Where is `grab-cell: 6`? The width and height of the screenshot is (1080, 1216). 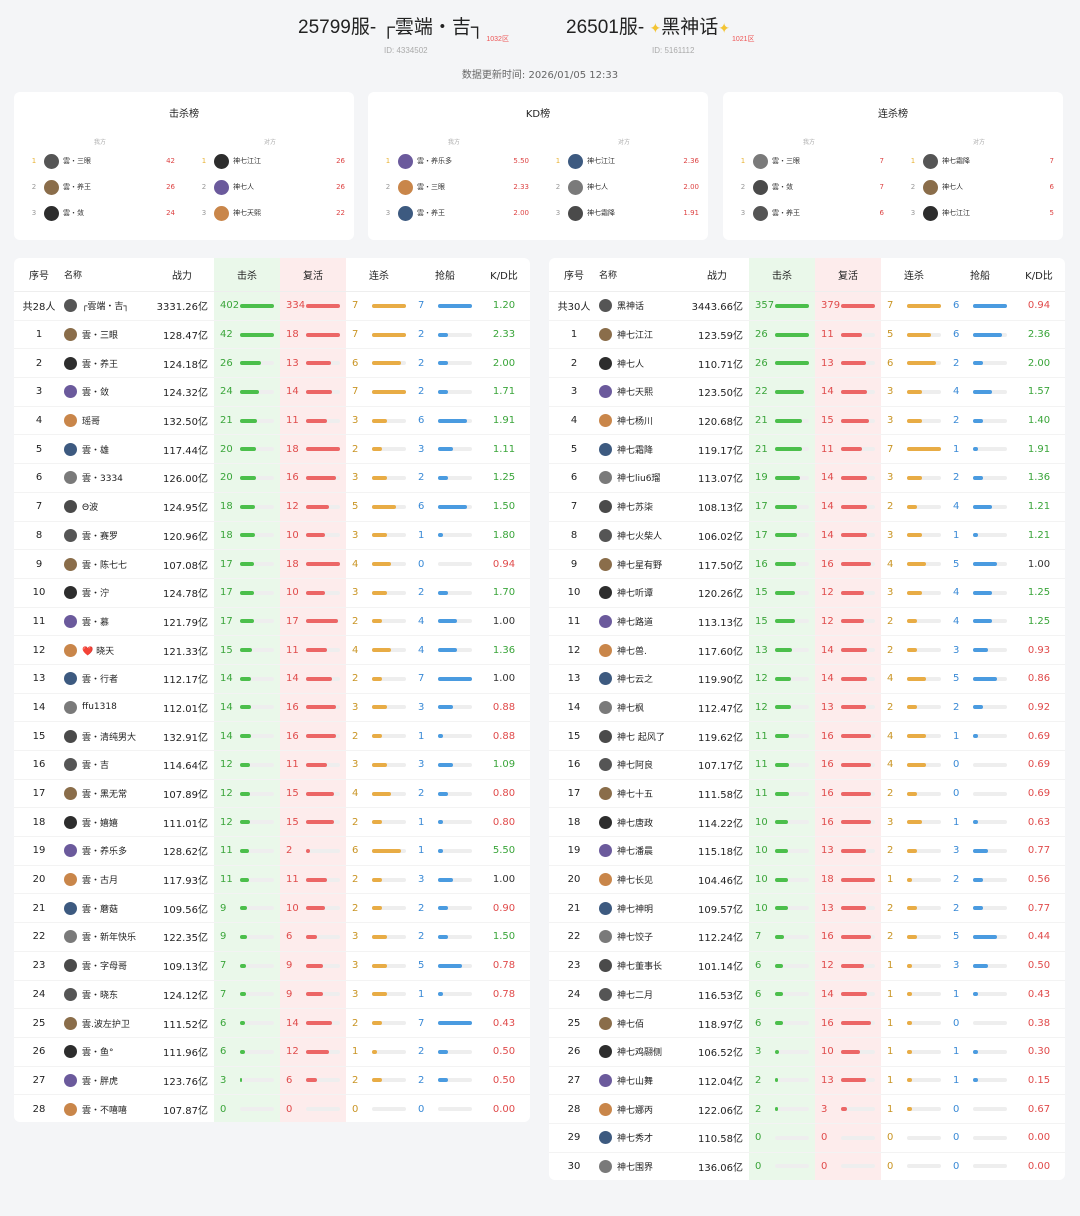 grab-cell: 6 is located at coordinates (980, 305).